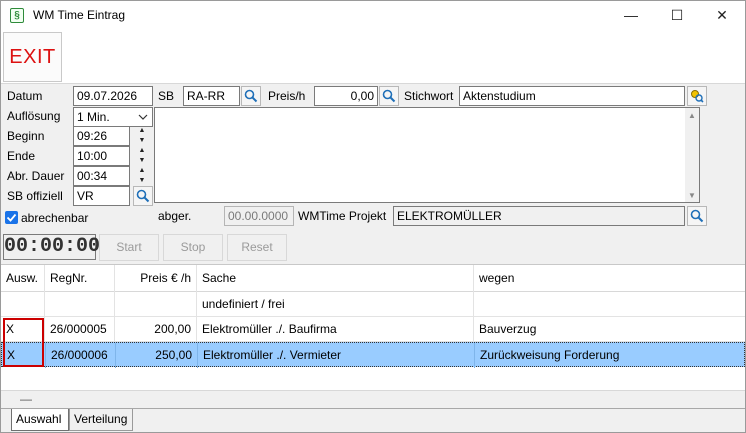  What do you see at coordinates (722, 15) in the screenshot?
I see `close-button: ✕` at bounding box center [722, 15].